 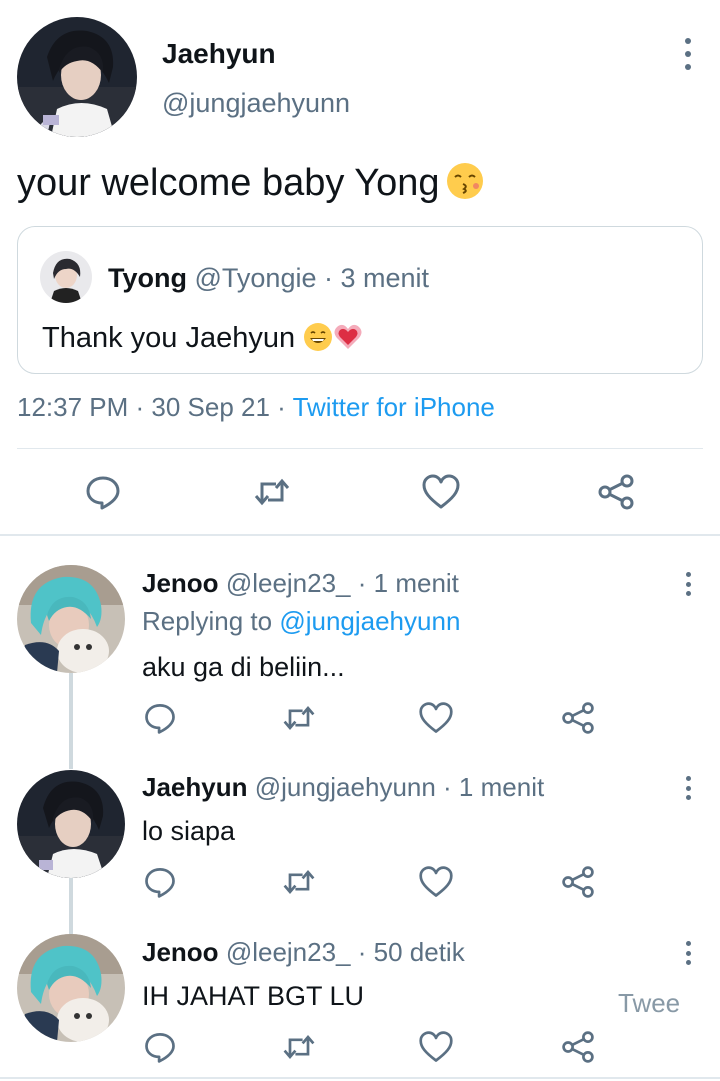 I want to click on bottom-divider, so click(x=360, y=1078).